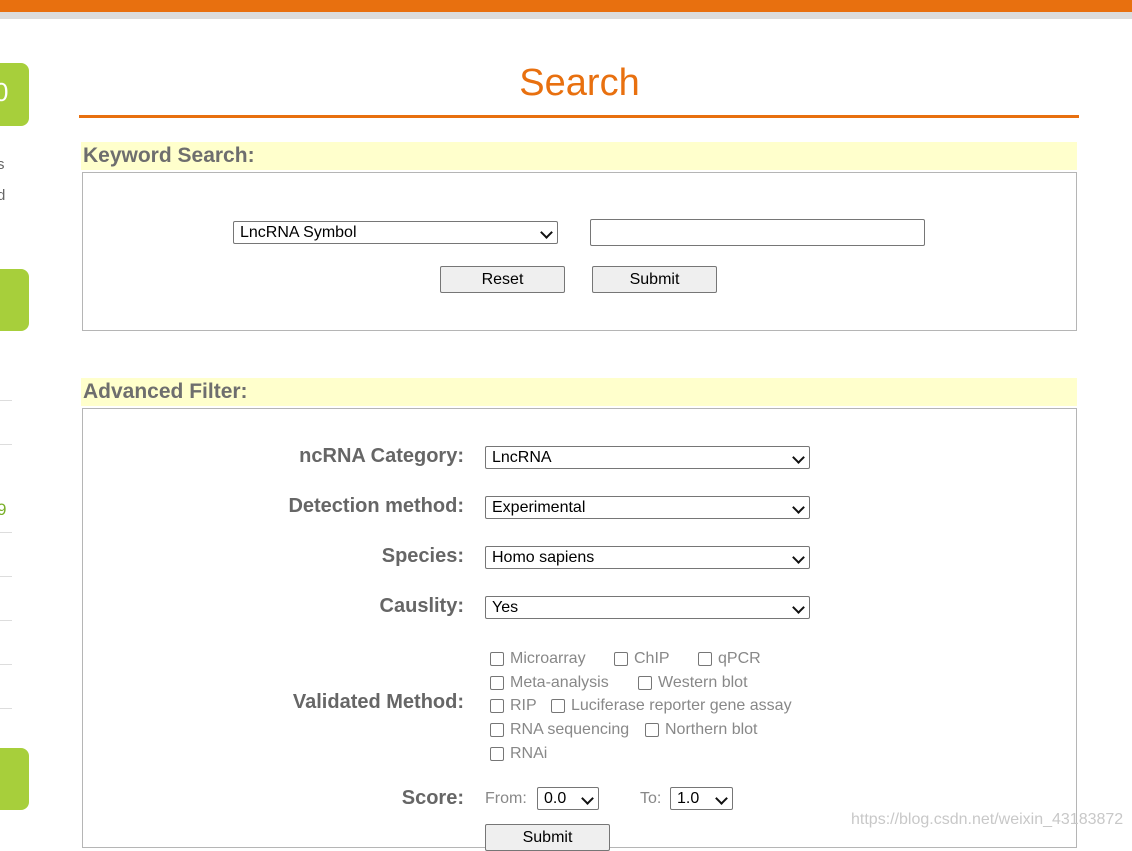 The height and width of the screenshot is (851, 1132). What do you see at coordinates (647, 507) in the screenshot?
I see `detection-select: Experimental` at bounding box center [647, 507].